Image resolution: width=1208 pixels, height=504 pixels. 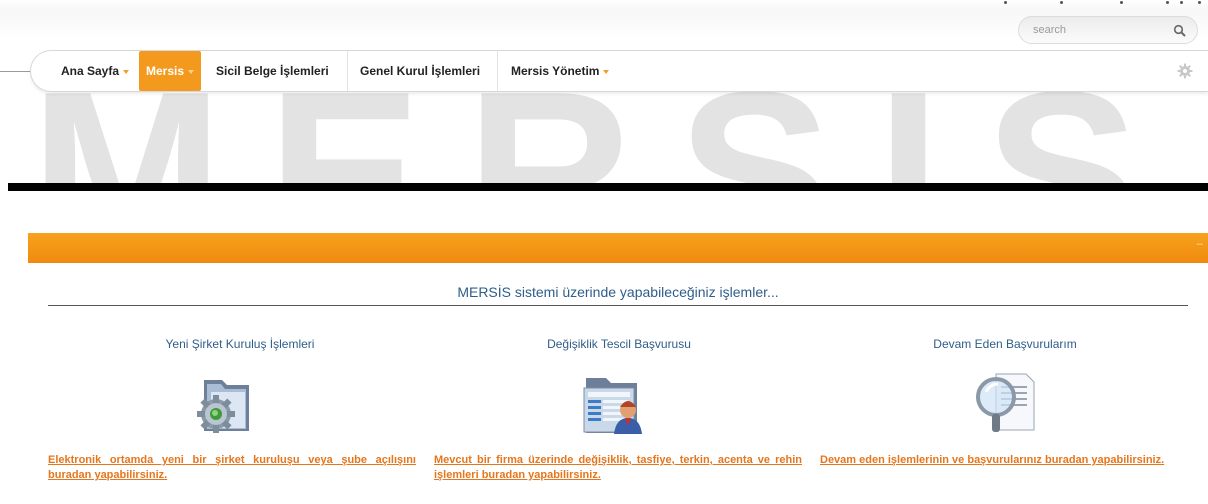 I want to click on folder-gear-icon, so click(x=224, y=404).